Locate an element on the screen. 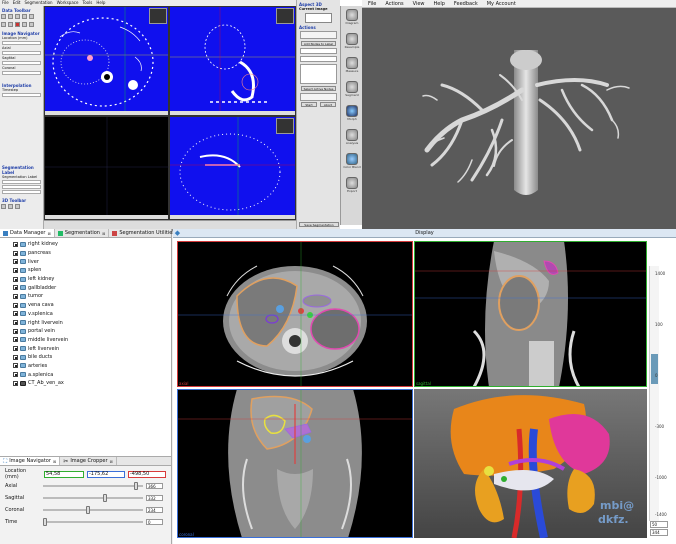 This screenshot has height=544, width=676. list-item: right livervein is located at coordinates (85, 322).